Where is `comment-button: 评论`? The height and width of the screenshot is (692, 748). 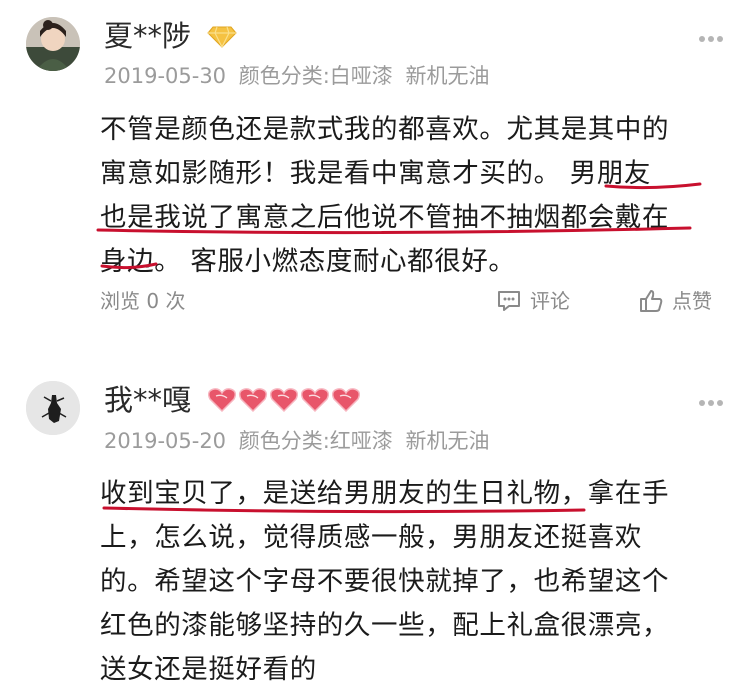 comment-button: 评论 is located at coordinates (533, 301).